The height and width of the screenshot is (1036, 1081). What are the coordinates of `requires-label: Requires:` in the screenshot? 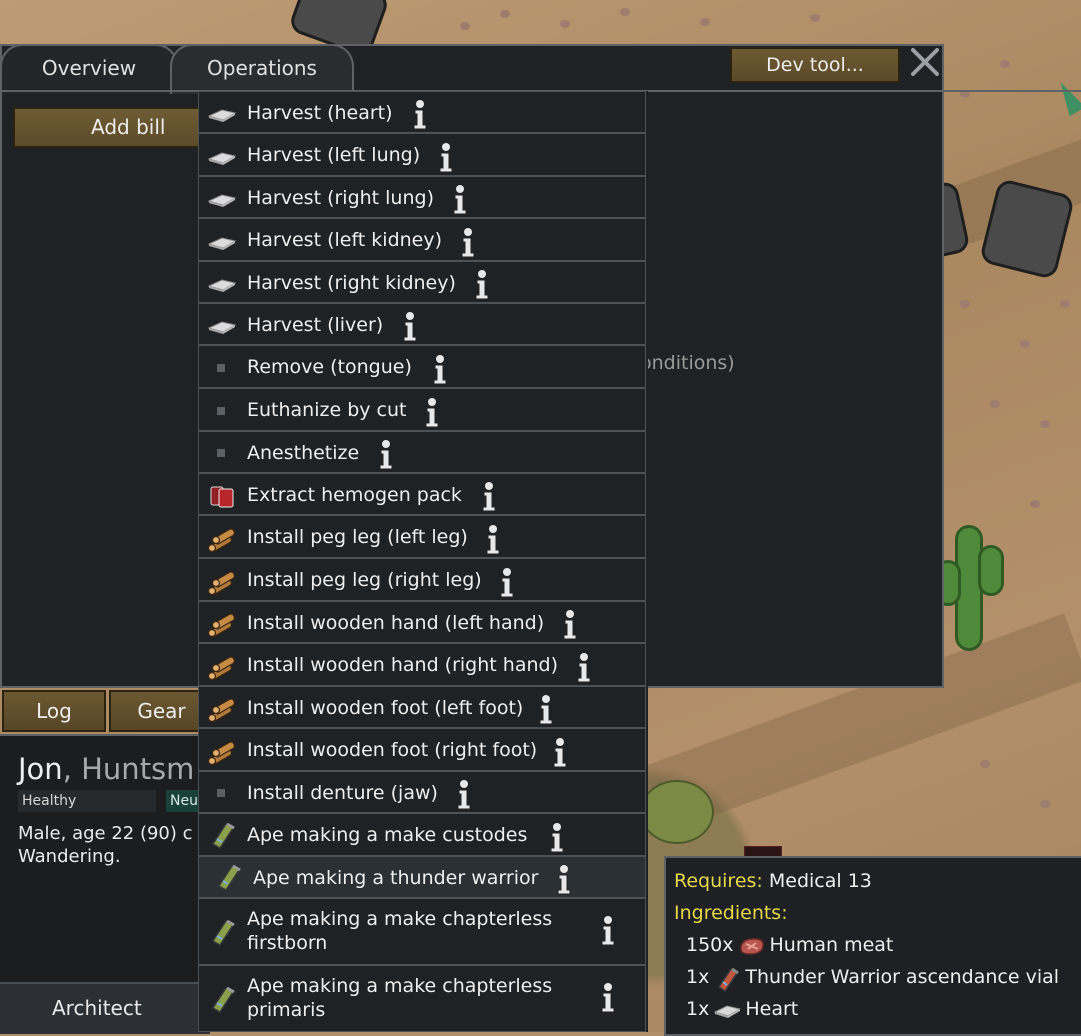 It's located at (718, 881).